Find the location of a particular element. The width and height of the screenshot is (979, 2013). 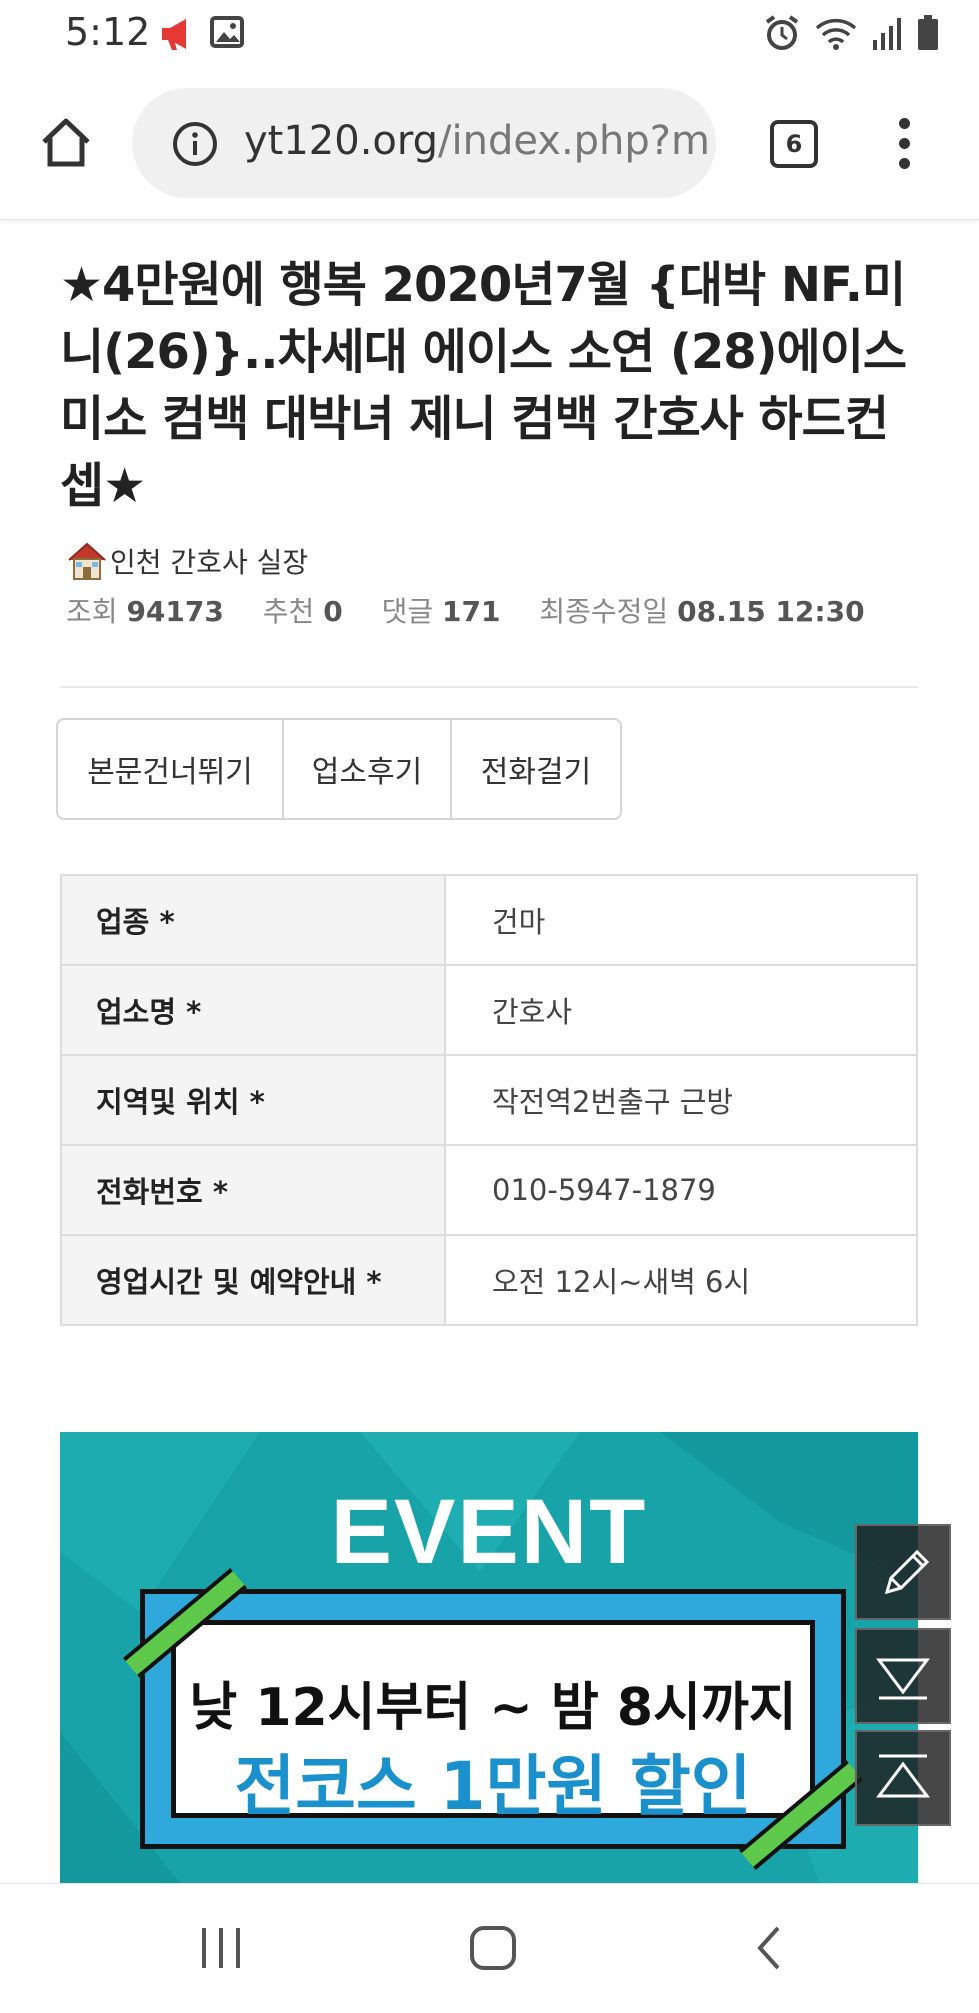

banner-ticket: 낮 12시부터 ~ 밤 8시까지 전코스 1만원 할인 is located at coordinates (493, 1719).